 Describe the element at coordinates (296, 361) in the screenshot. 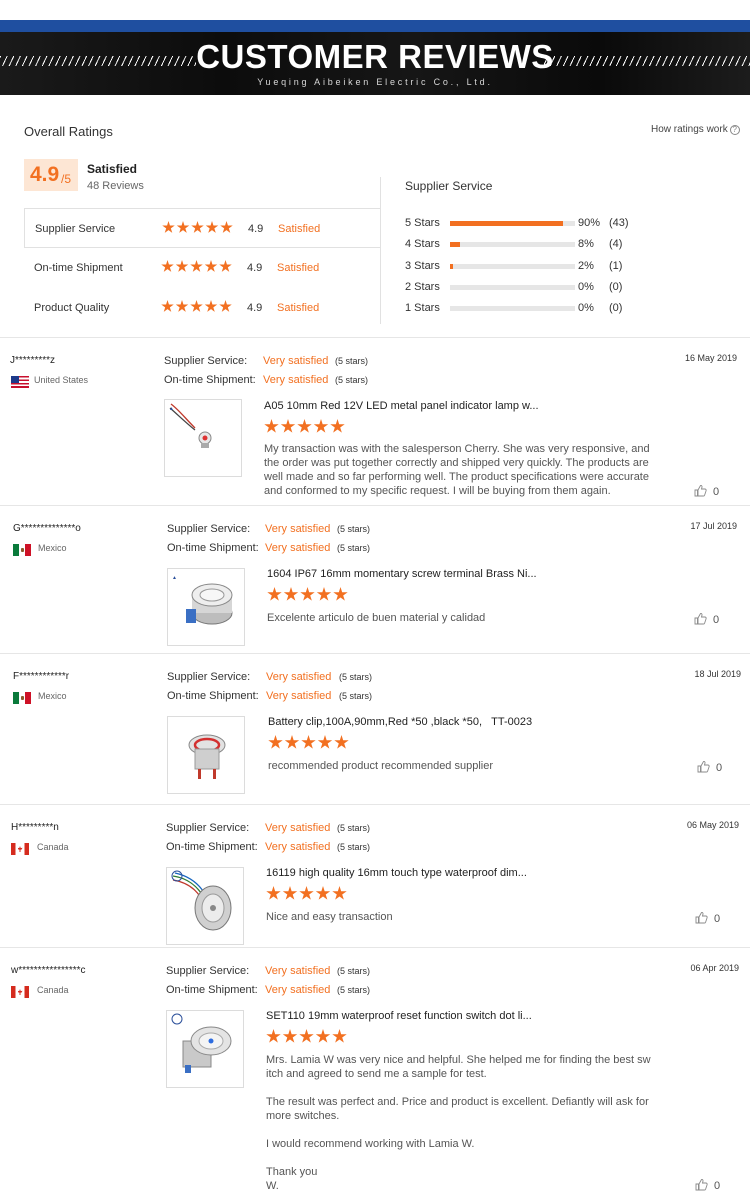

I see `supplier-service-value: Very satisfied` at that location.